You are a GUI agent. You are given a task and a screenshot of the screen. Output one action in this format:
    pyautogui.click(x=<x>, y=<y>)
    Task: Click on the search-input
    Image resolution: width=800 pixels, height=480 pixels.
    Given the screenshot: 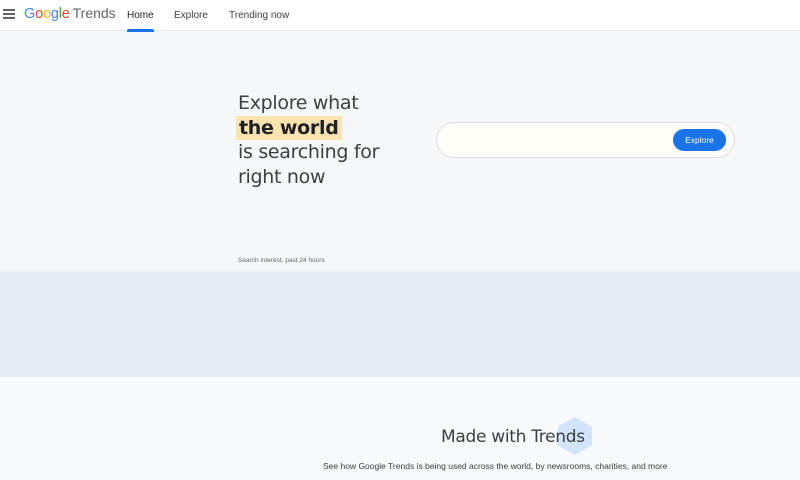 What is the action you would take?
    pyautogui.click(x=561, y=141)
    